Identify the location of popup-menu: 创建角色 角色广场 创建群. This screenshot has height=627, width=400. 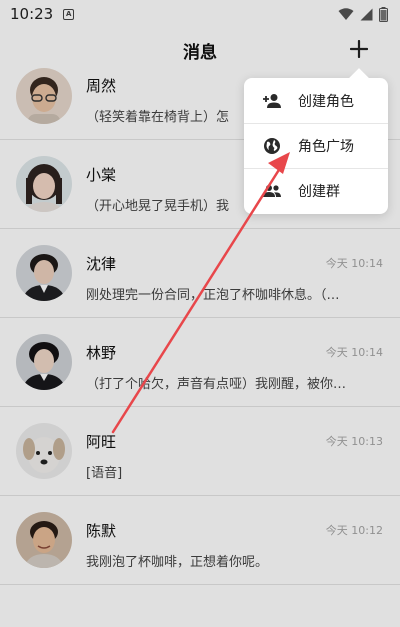
(316, 146).